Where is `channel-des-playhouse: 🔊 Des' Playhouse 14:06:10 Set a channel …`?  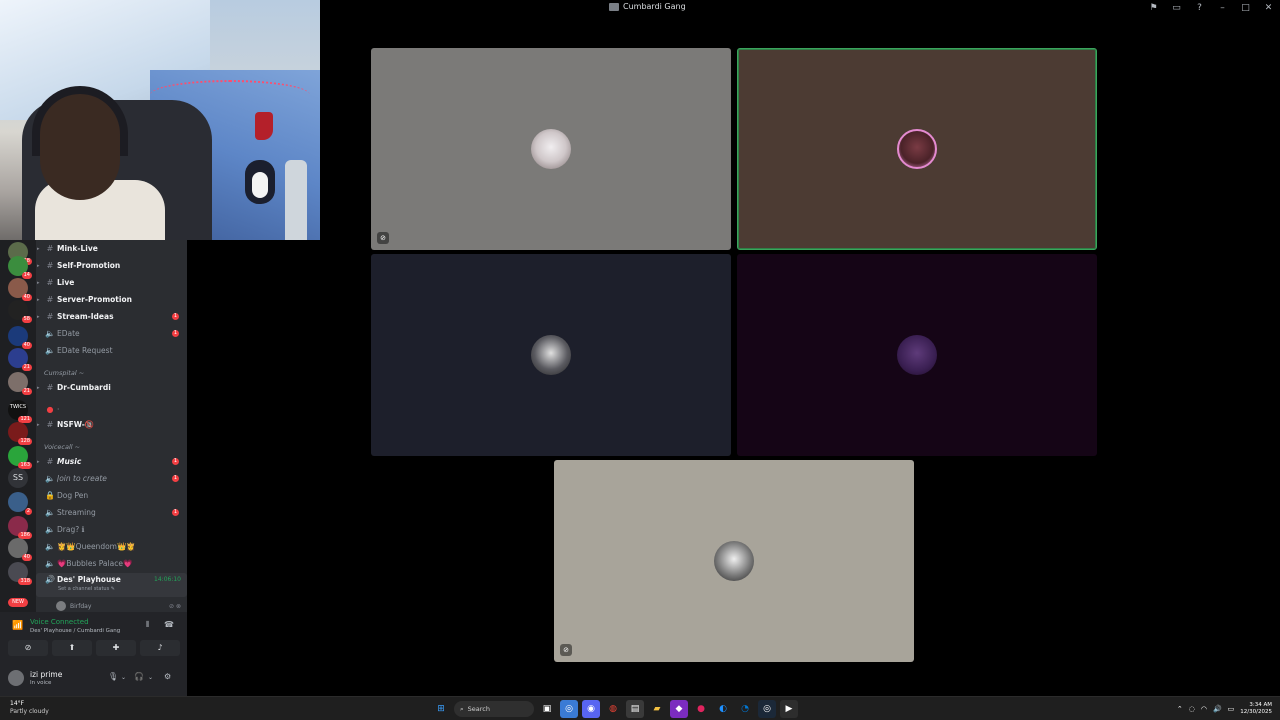
channel-des-playhouse: 🔊 Des' Playhouse 14:06:10 Set a channel … is located at coordinates (111, 585).